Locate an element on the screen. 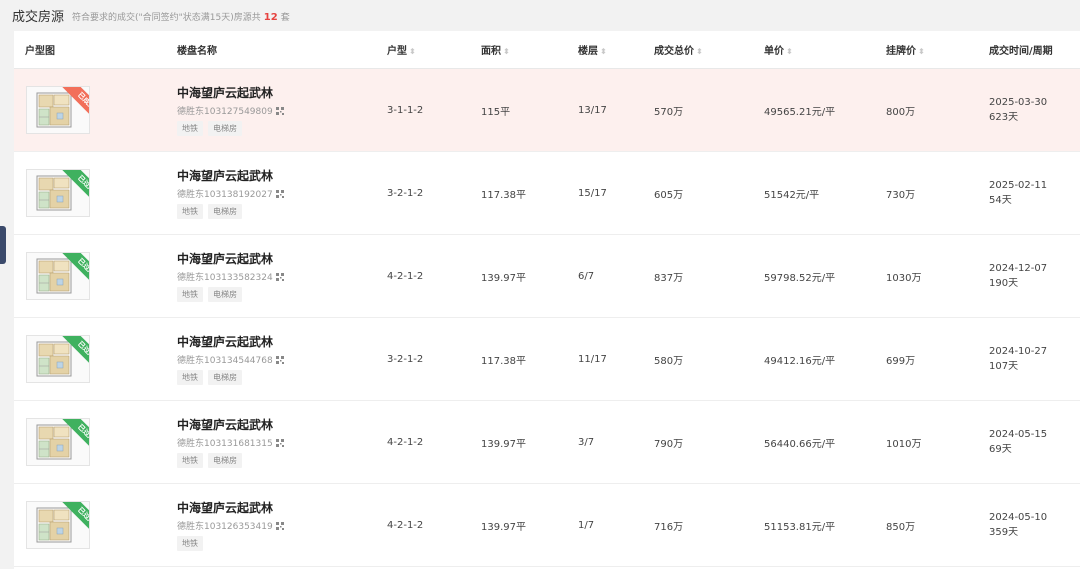 This screenshot has height=569, width=1080. col-header-layout: 户型 ⬍ is located at coordinates (434, 50).